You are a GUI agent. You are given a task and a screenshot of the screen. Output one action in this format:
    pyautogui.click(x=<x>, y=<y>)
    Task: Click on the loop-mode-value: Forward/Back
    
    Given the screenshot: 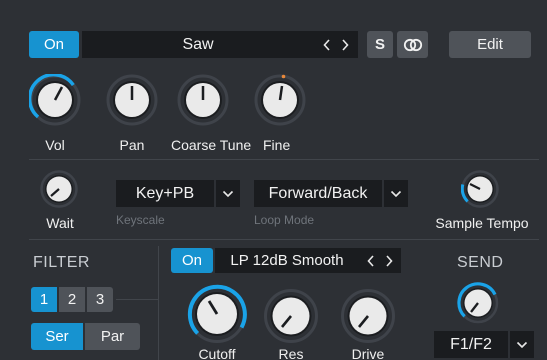 What is the action you would take?
    pyautogui.click(x=318, y=193)
    